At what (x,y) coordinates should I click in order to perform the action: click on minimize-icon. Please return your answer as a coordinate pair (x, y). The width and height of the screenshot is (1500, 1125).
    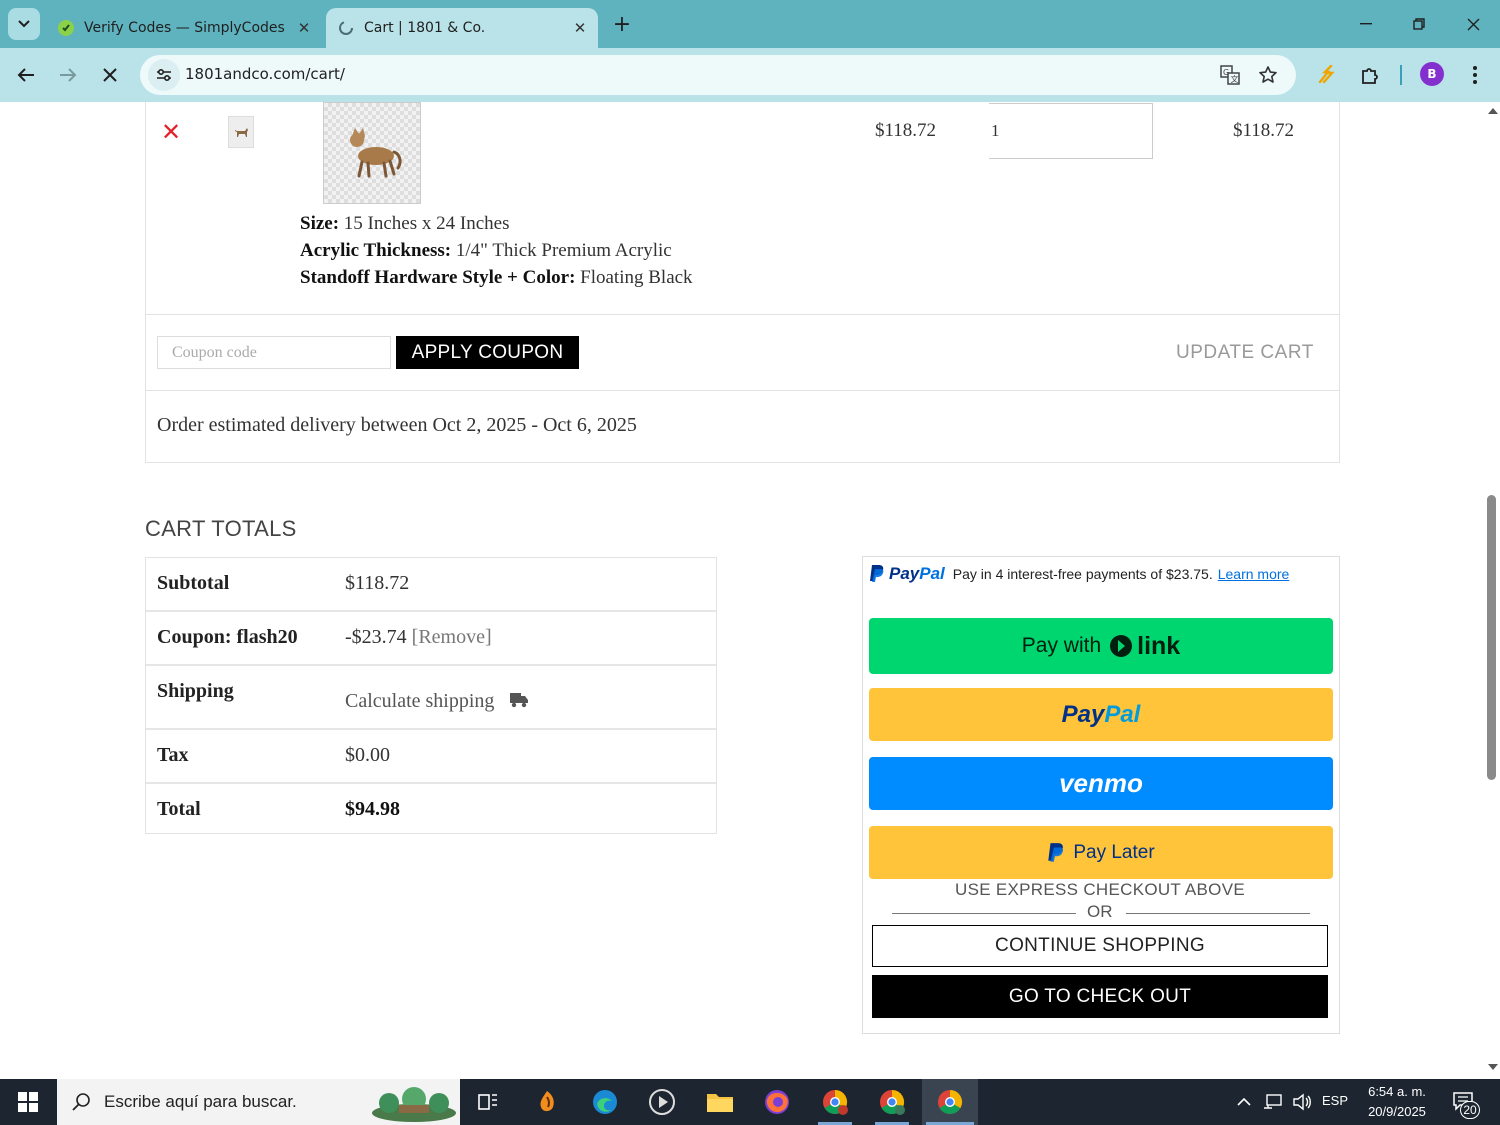
    Looking at the image, I should click on (1366, 24).